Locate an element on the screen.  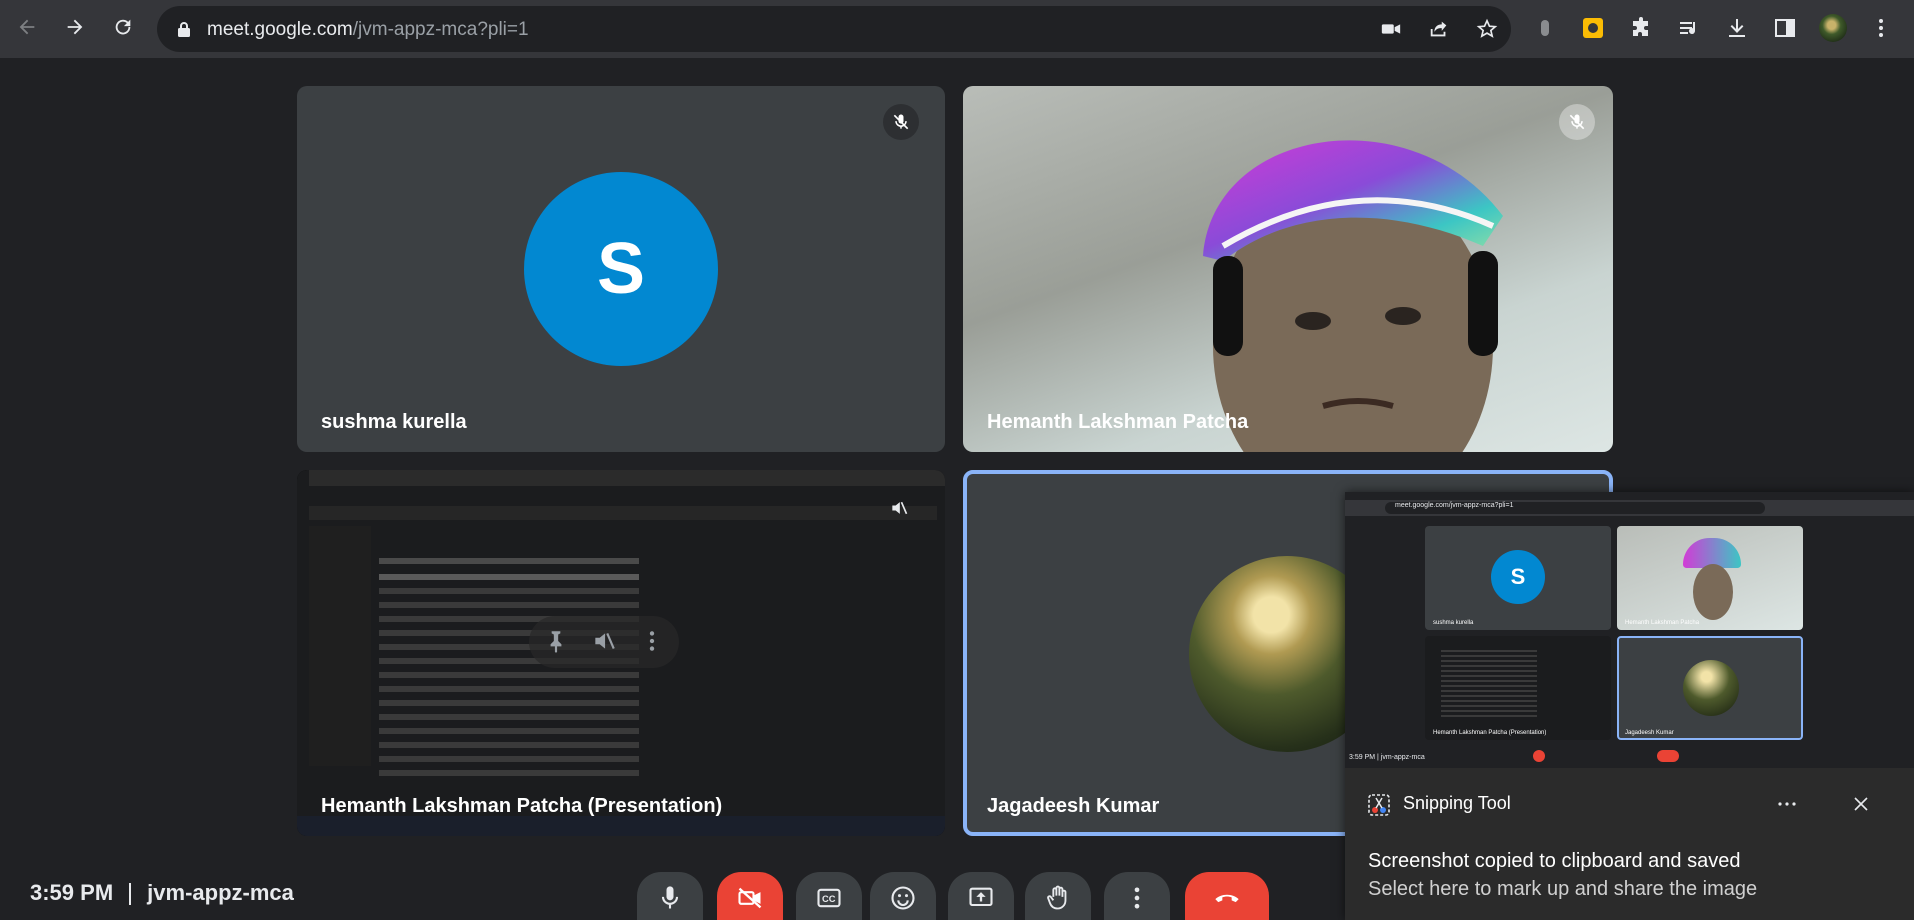
extension-yellow-icon is located at coordinates (1593, 28).